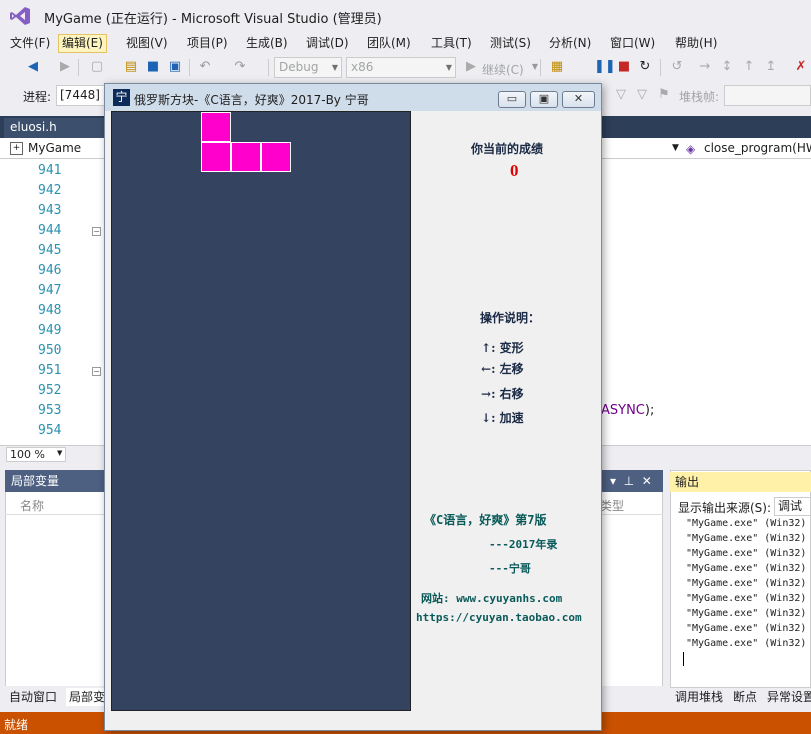 The image size is (811, 734). I want to click on website-line: 网站: www.cyuyanhs.com, so click(491, 598).